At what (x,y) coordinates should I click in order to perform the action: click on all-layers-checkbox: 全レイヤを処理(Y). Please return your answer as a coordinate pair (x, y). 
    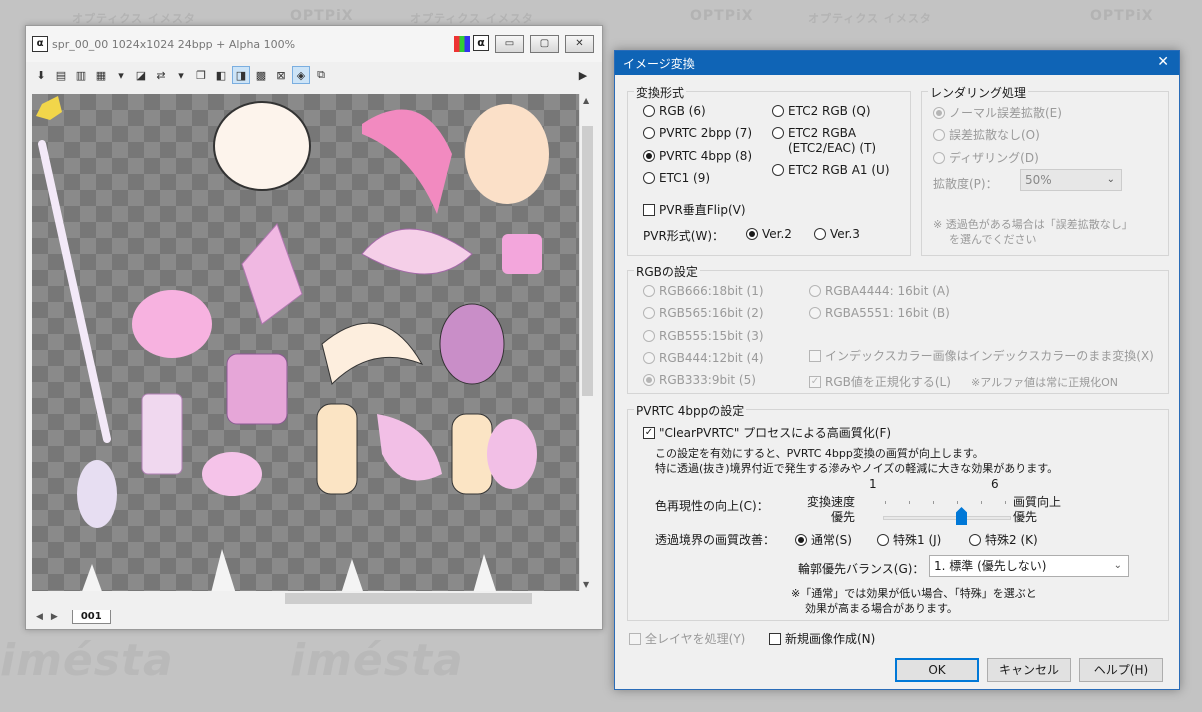
    Looking at the image, I should click on (687, 638).